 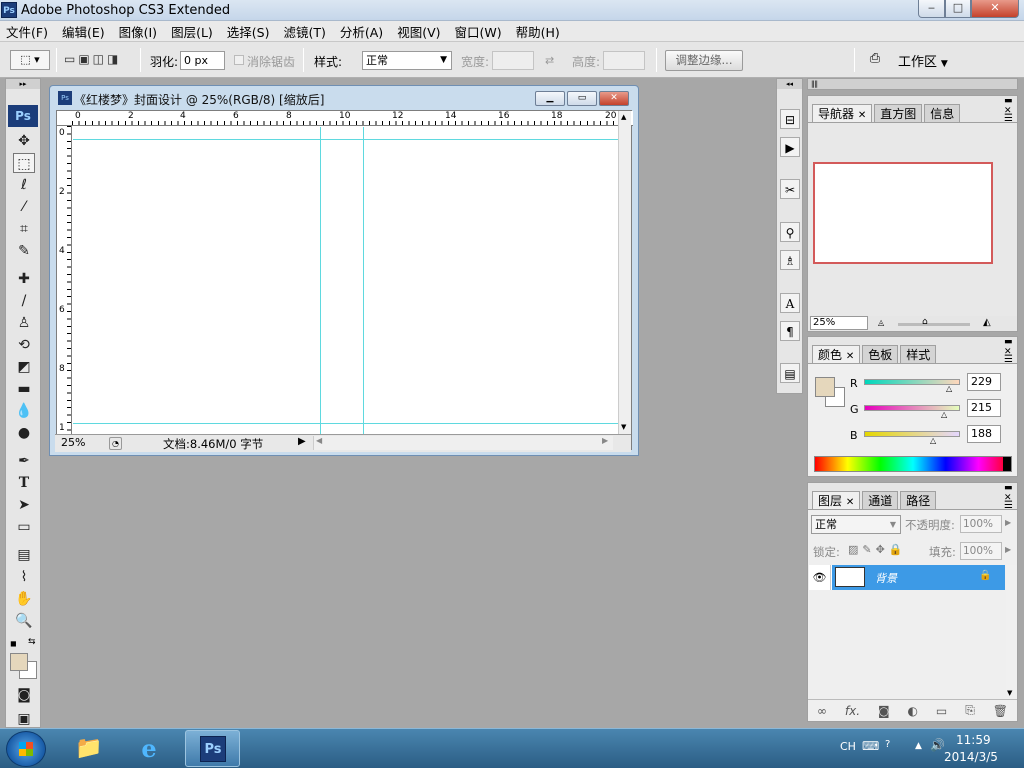 I want to click on layers-scrollbar: ▼, so click(x=1011, y=632).